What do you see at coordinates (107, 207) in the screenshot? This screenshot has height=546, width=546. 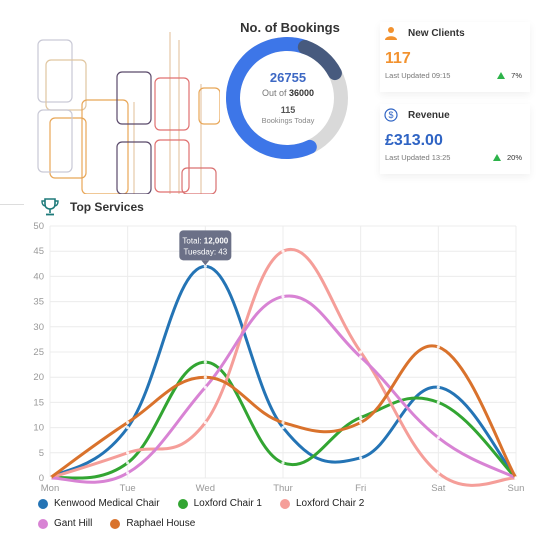 I see `top-services-title: Top Services` at bounding box center [107, 207].